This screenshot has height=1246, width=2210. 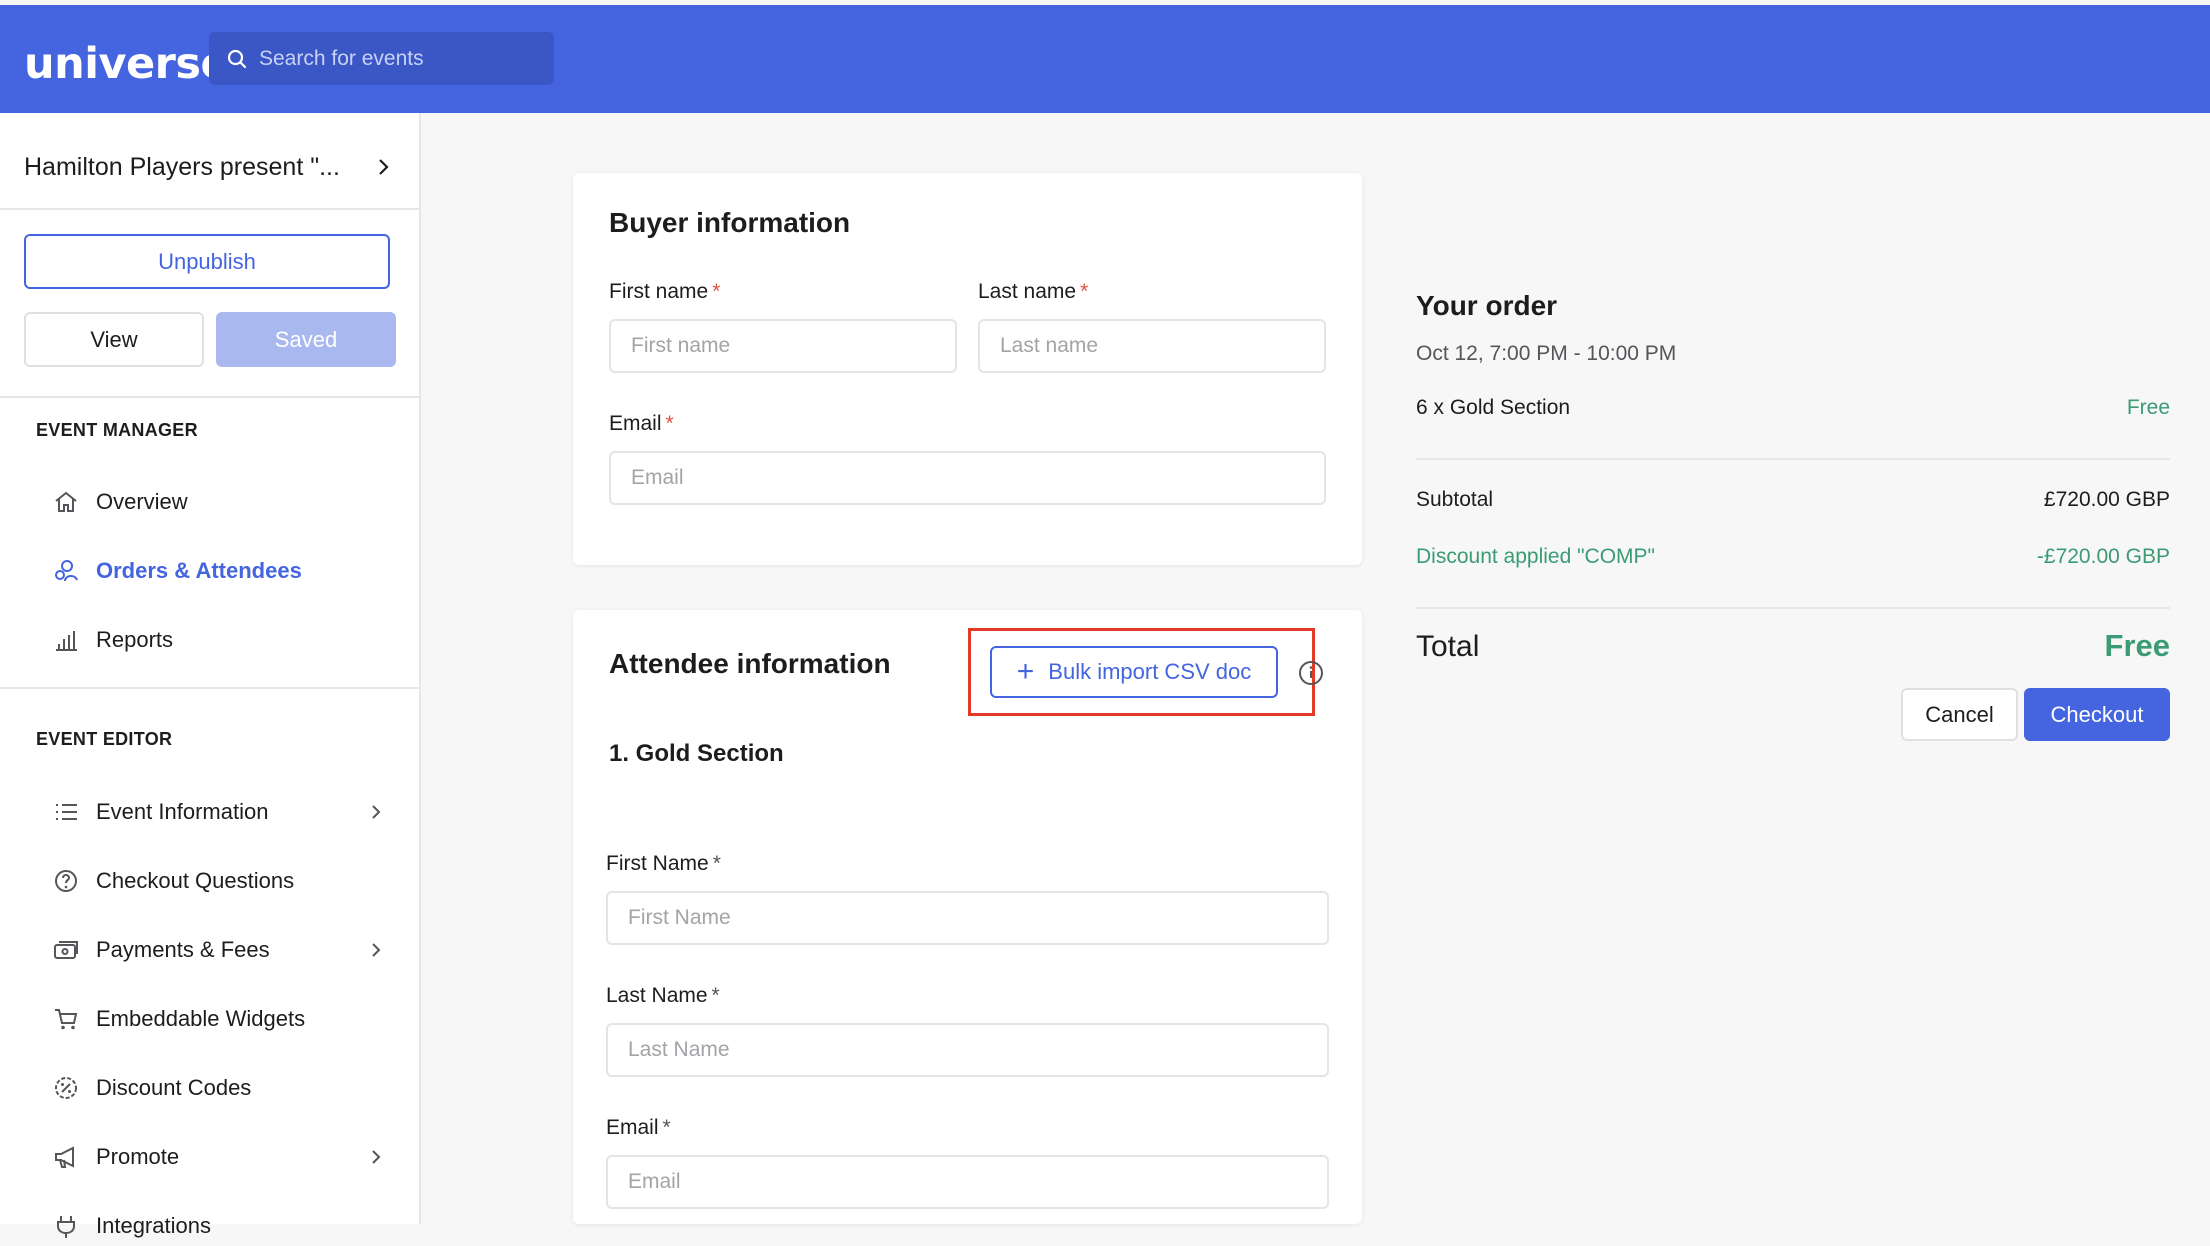 I want to click on discount-value: -£720.00 GBP, so click(x=2103, y=556).